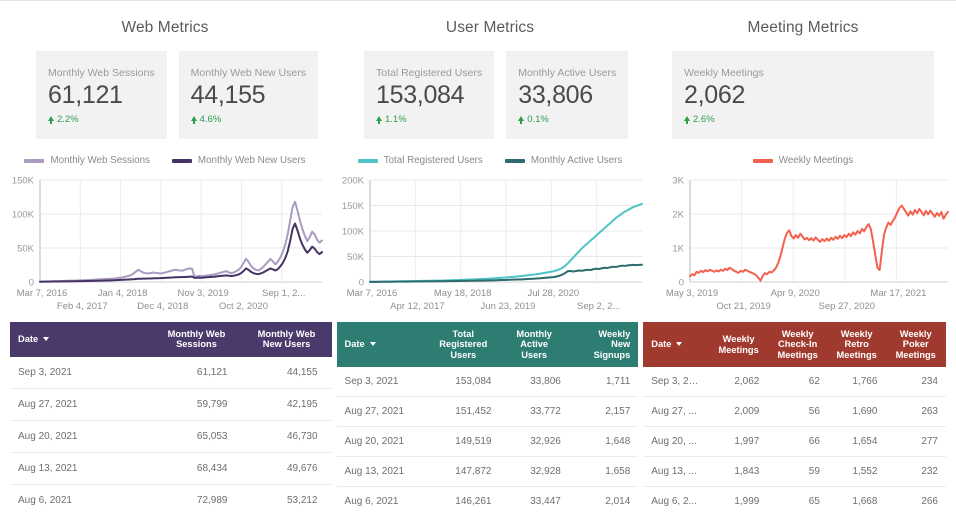 The image size is (956, 513). Describe the element at coordinates (563, 160) in the screenshot. I see `legend-item: Monthly Active Users` at that location.